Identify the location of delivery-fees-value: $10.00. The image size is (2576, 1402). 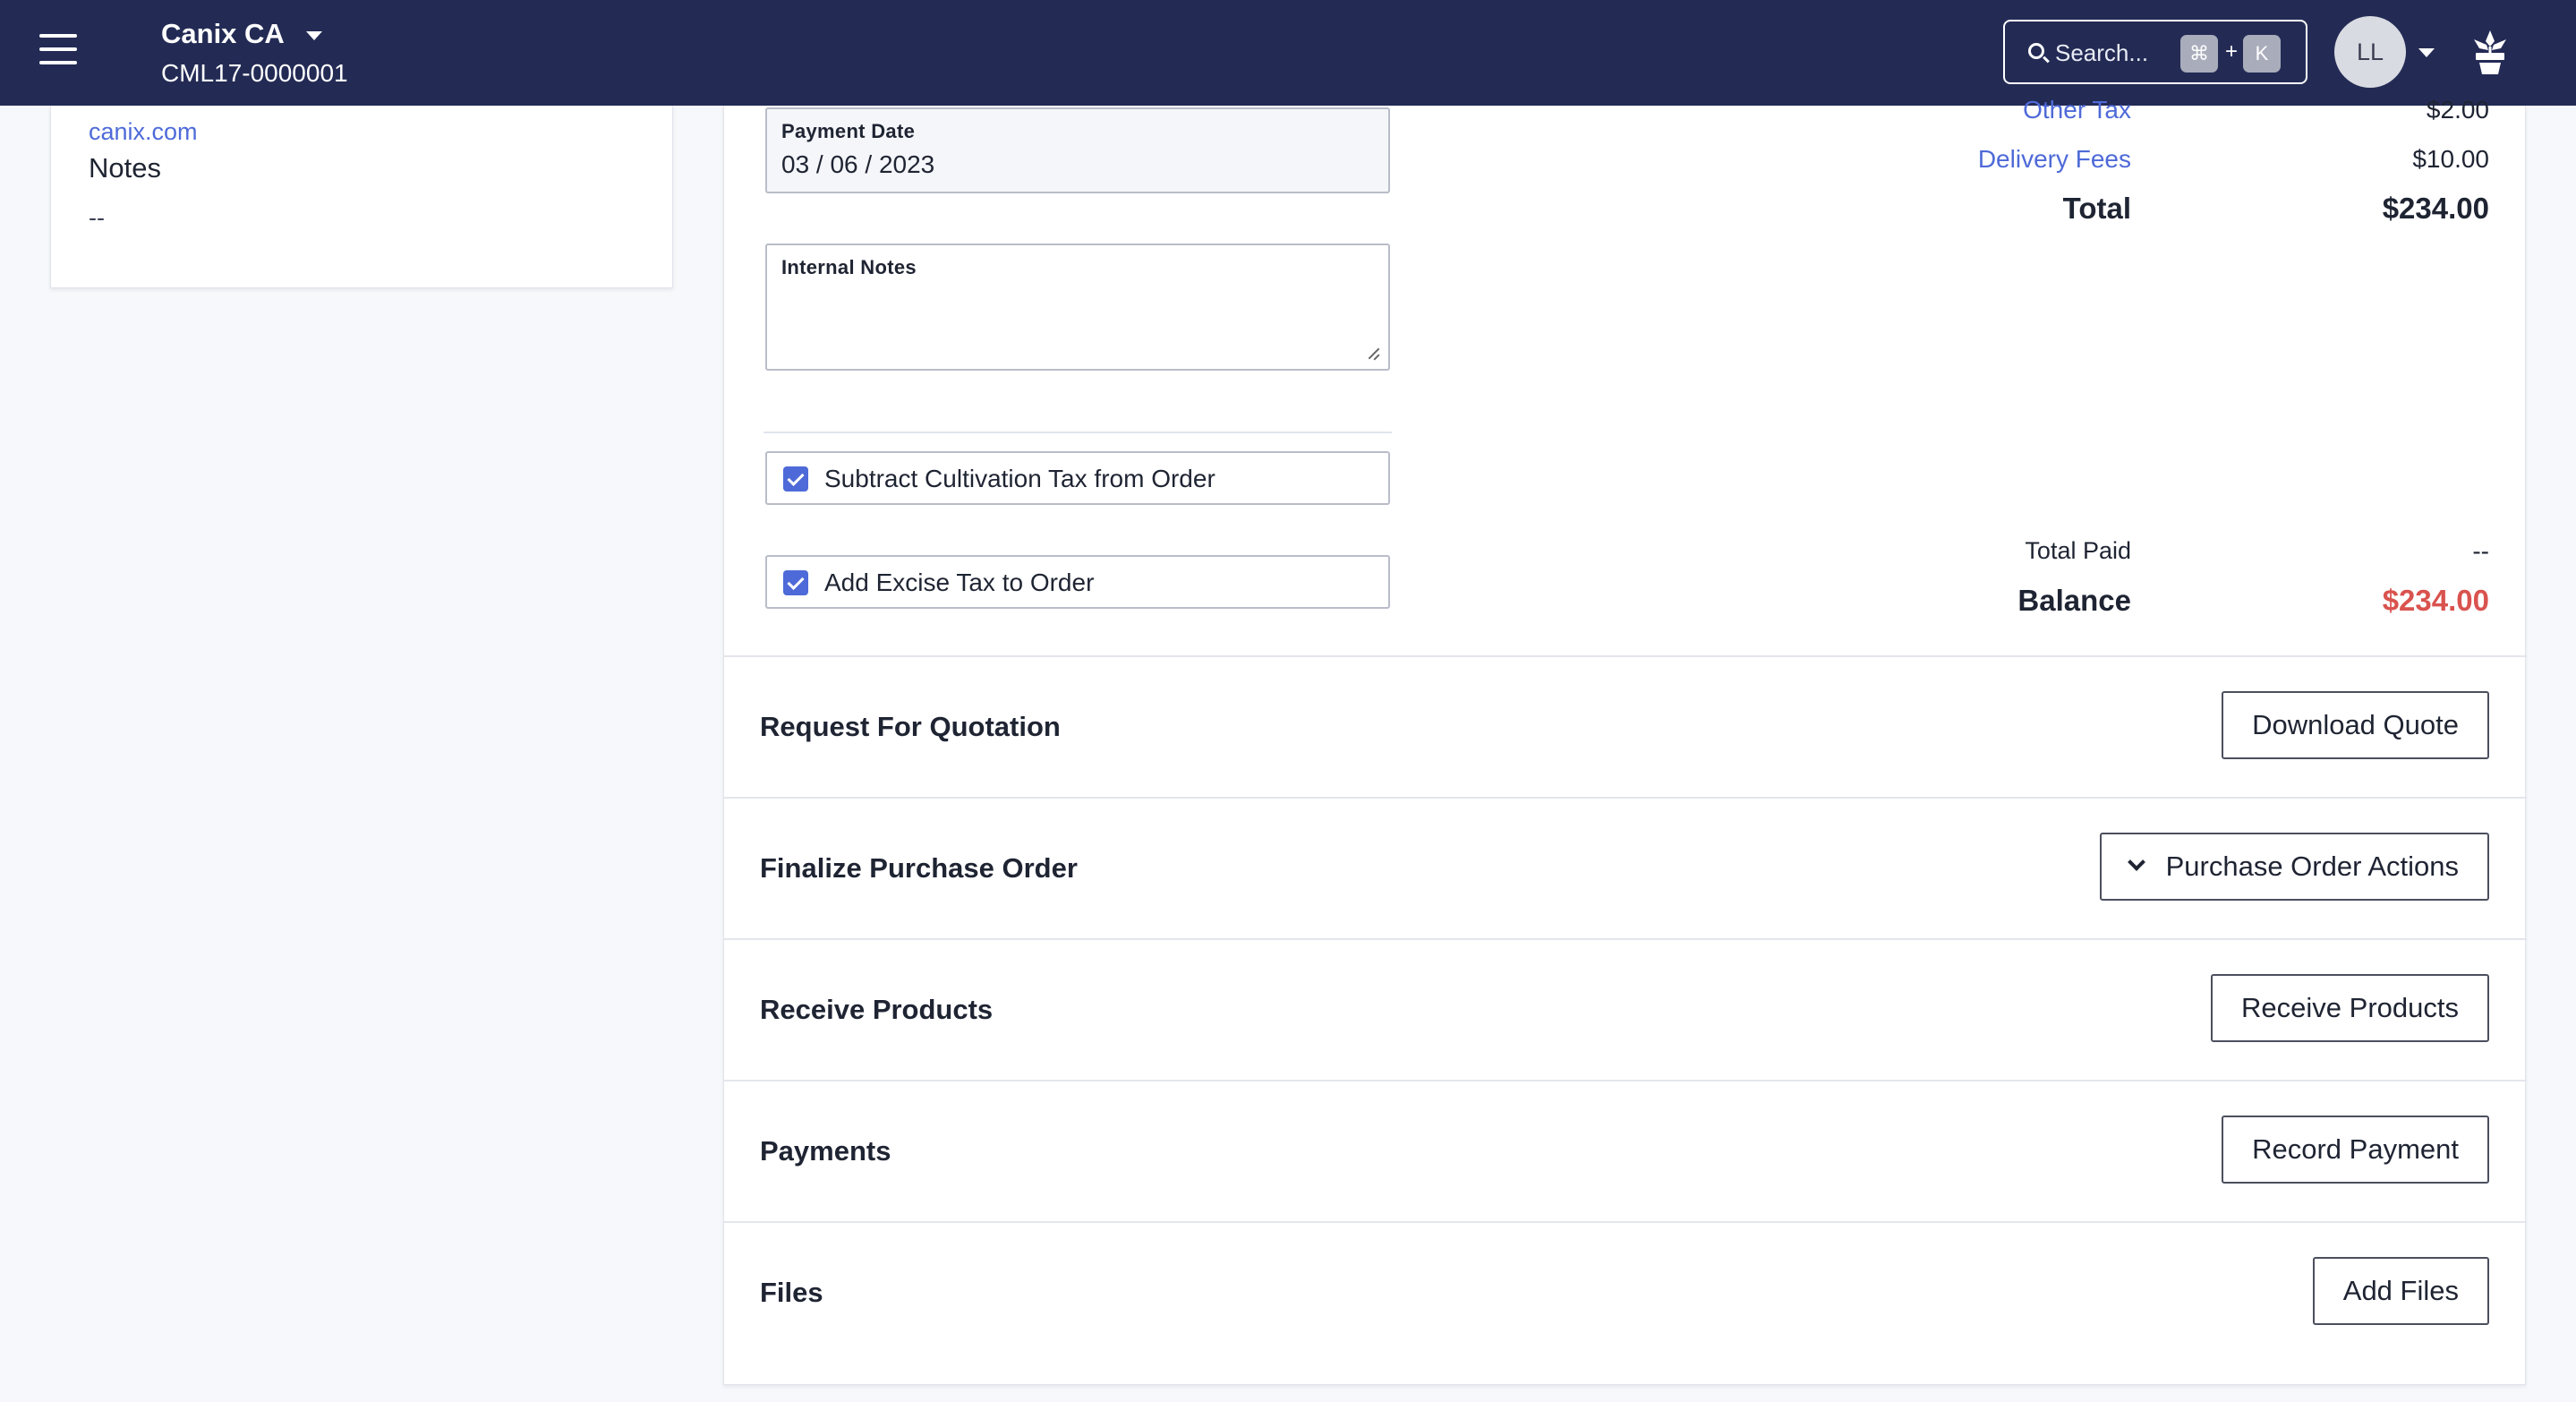
(2450, 159).